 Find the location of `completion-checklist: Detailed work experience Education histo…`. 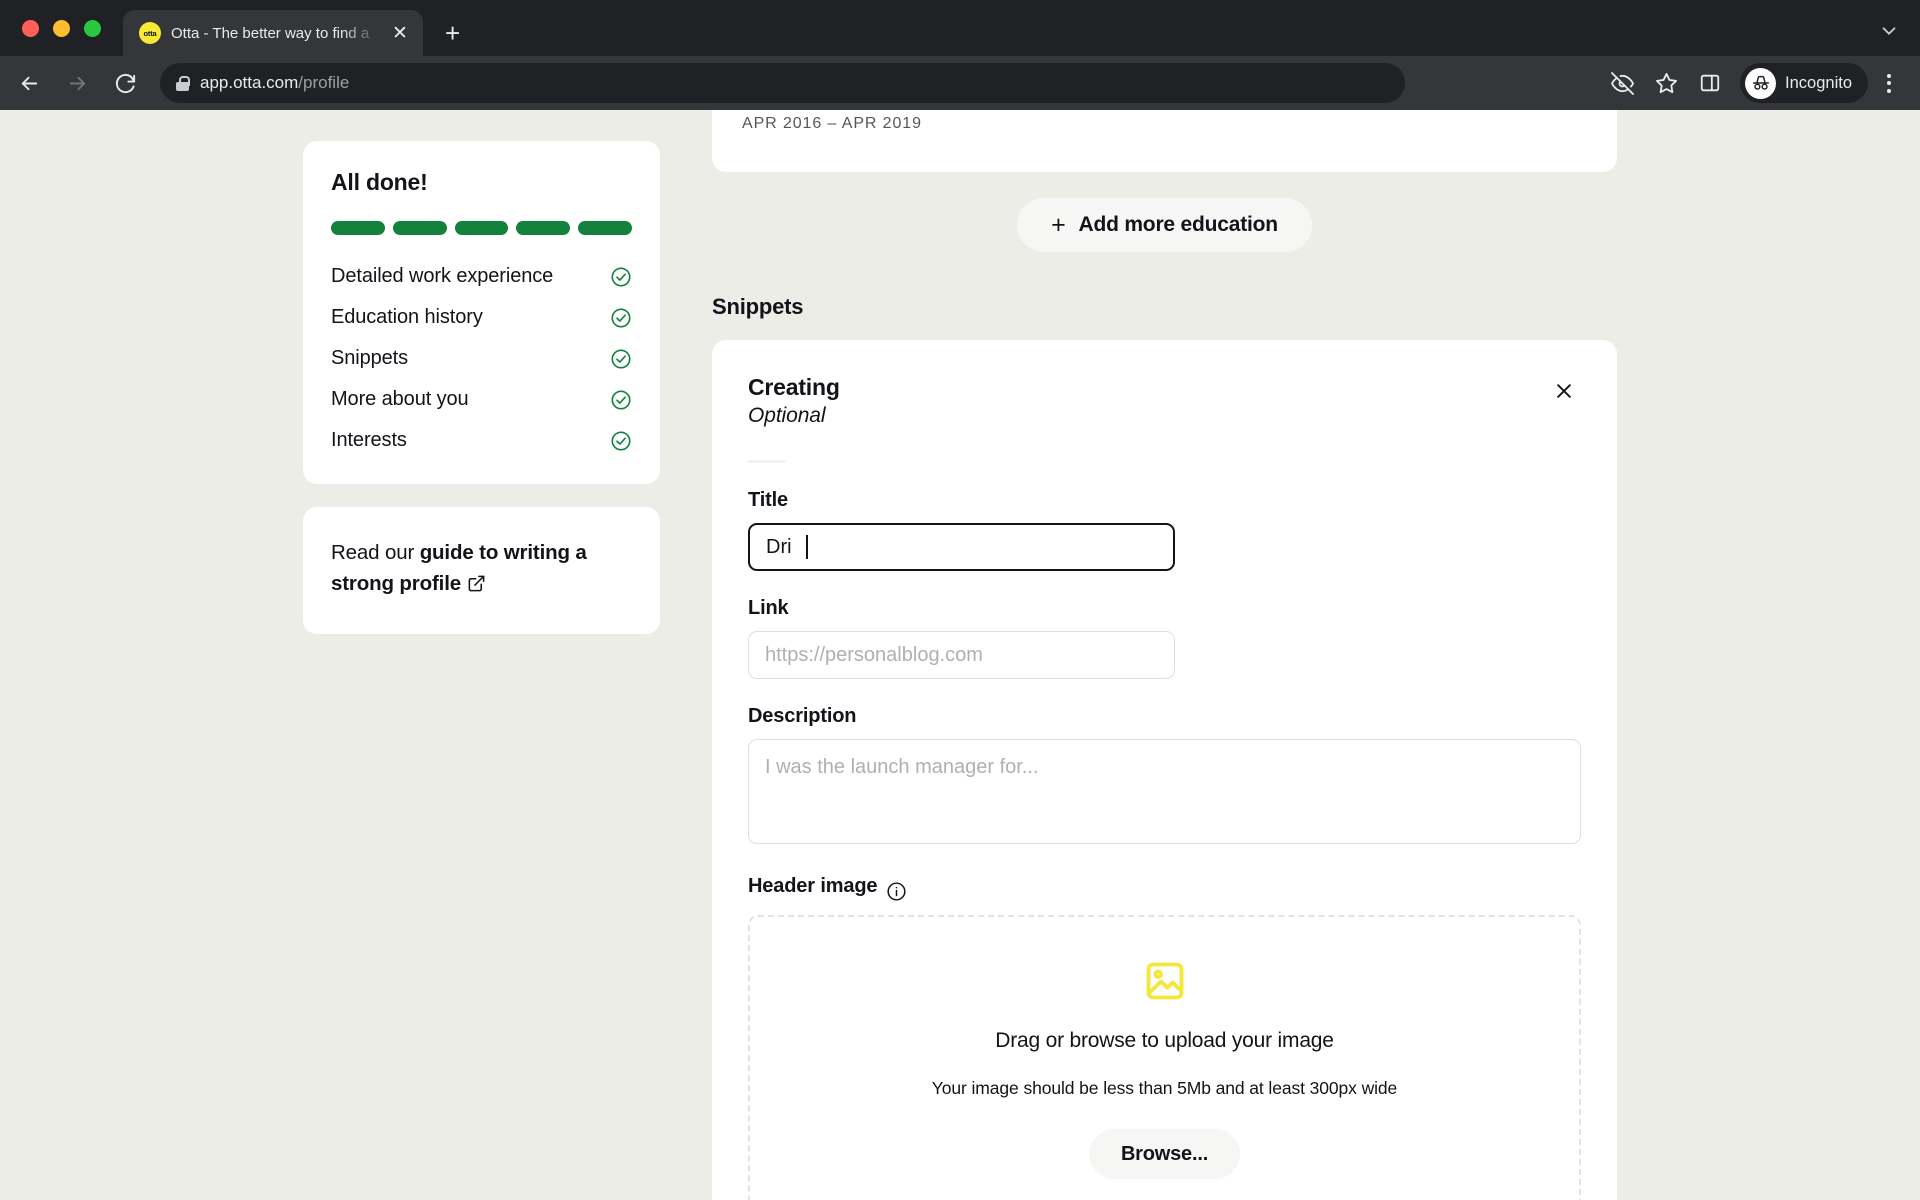

completion-checklist: Detailed work experience Education histo… is located at coordinates (481, 358).